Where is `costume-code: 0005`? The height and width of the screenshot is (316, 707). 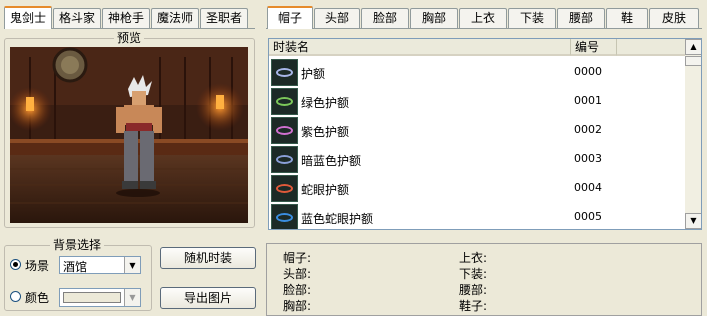
costume-code: 0005 is located at coordinates (588, 216).